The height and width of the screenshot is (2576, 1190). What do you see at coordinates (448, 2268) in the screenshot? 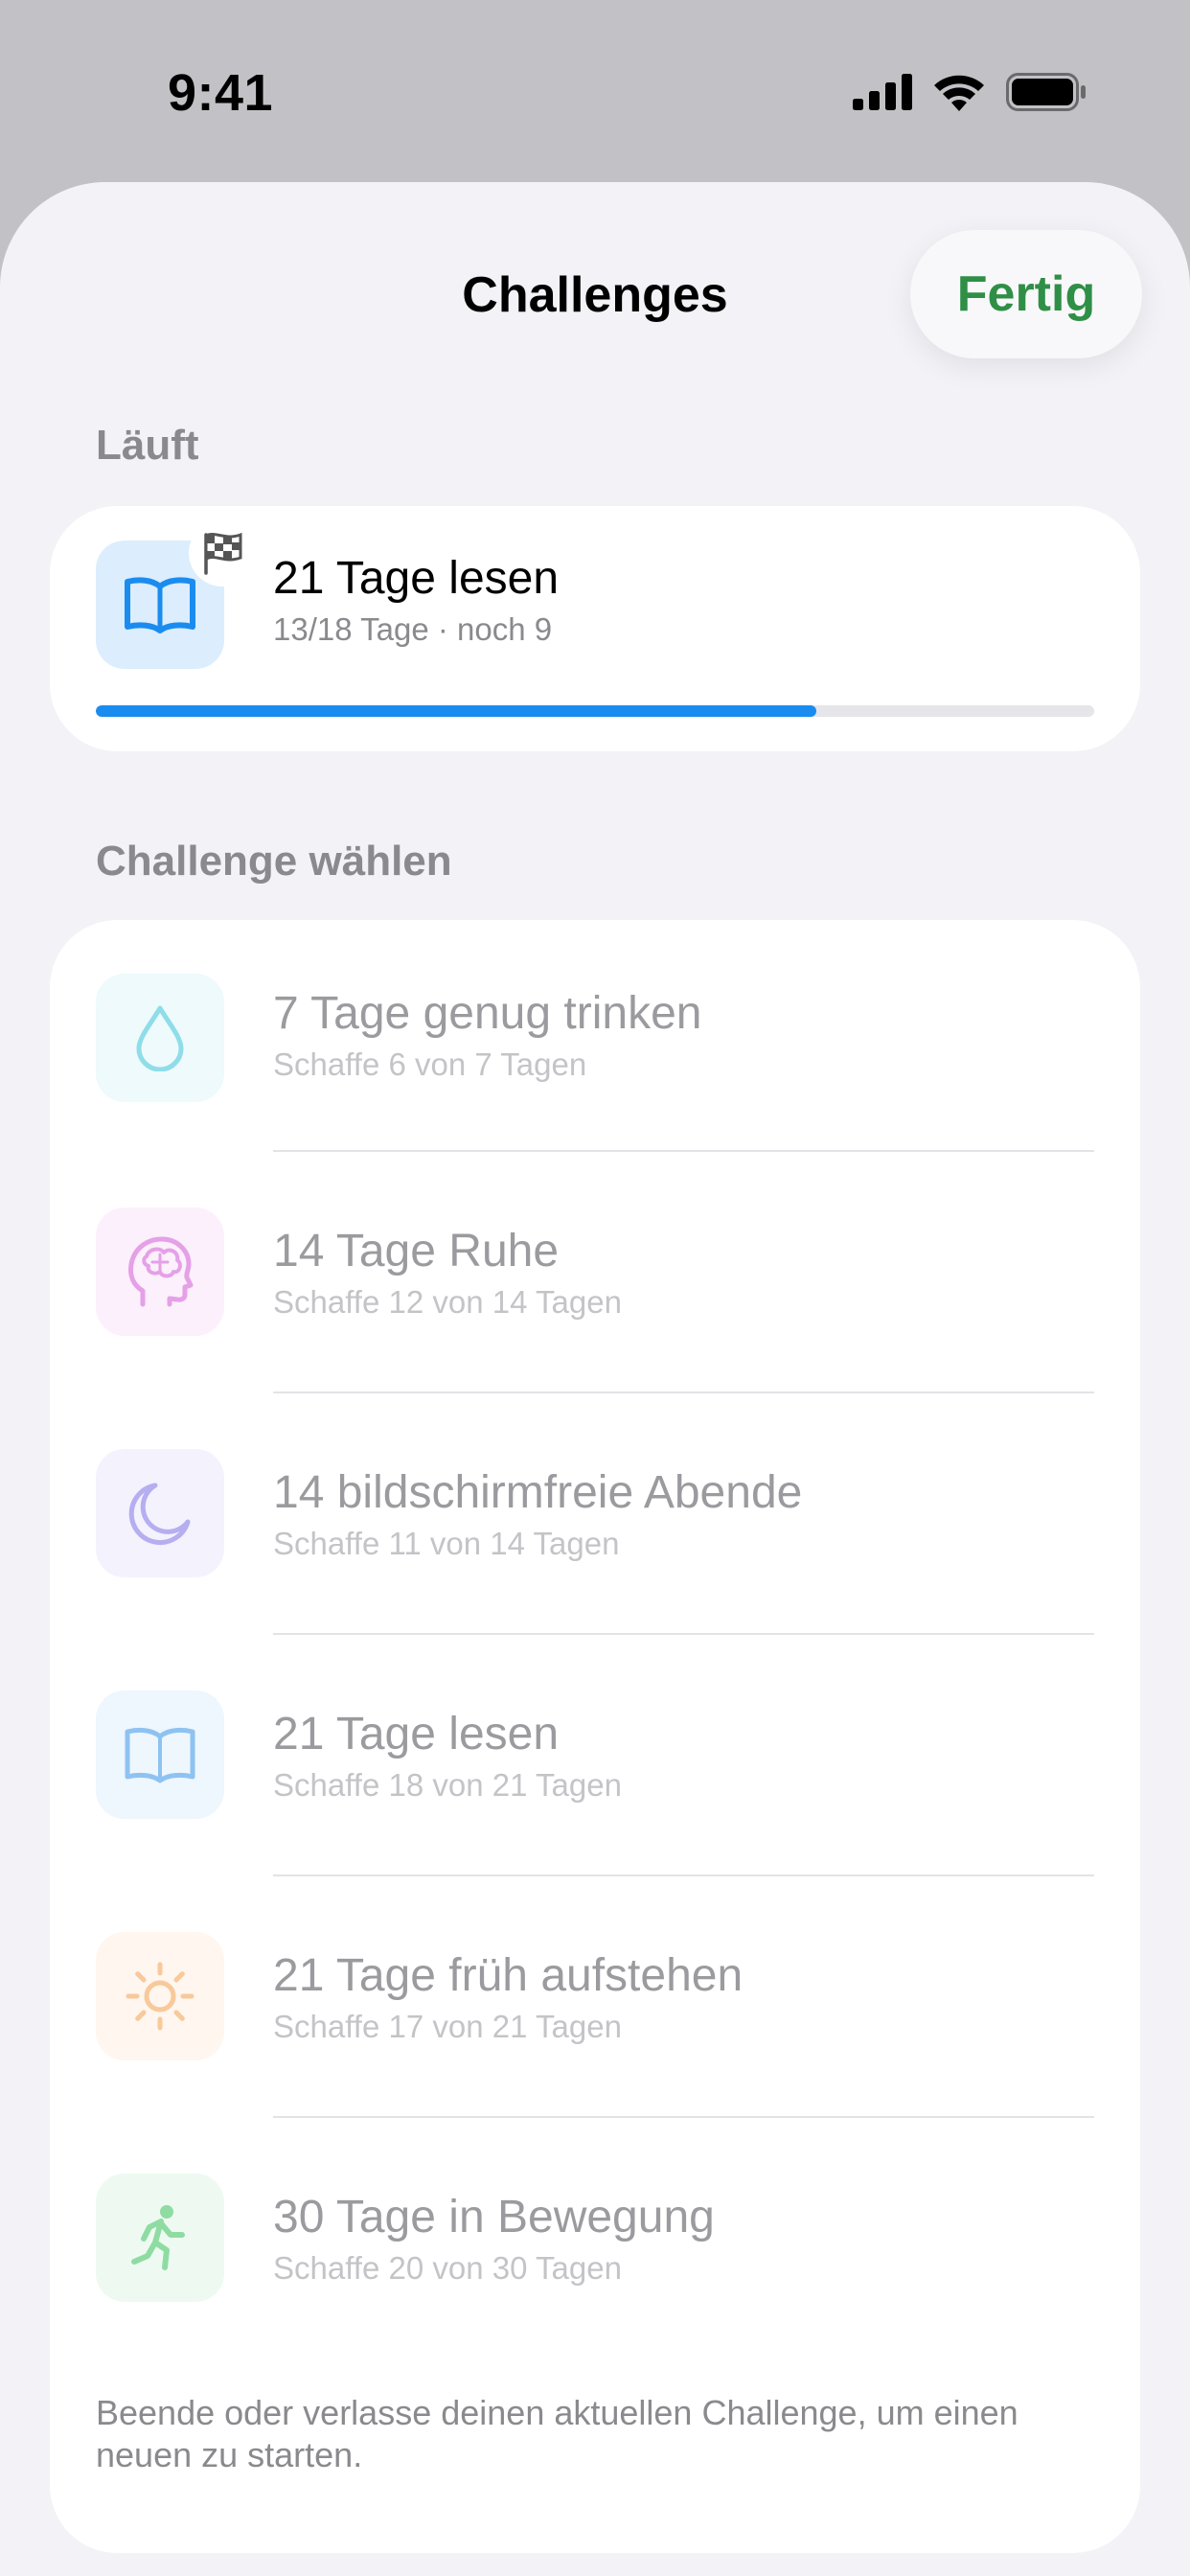
I see `challenge-subtitle: Schaffe 20 von 30 Tagen` at bounding box center [448, 2268].